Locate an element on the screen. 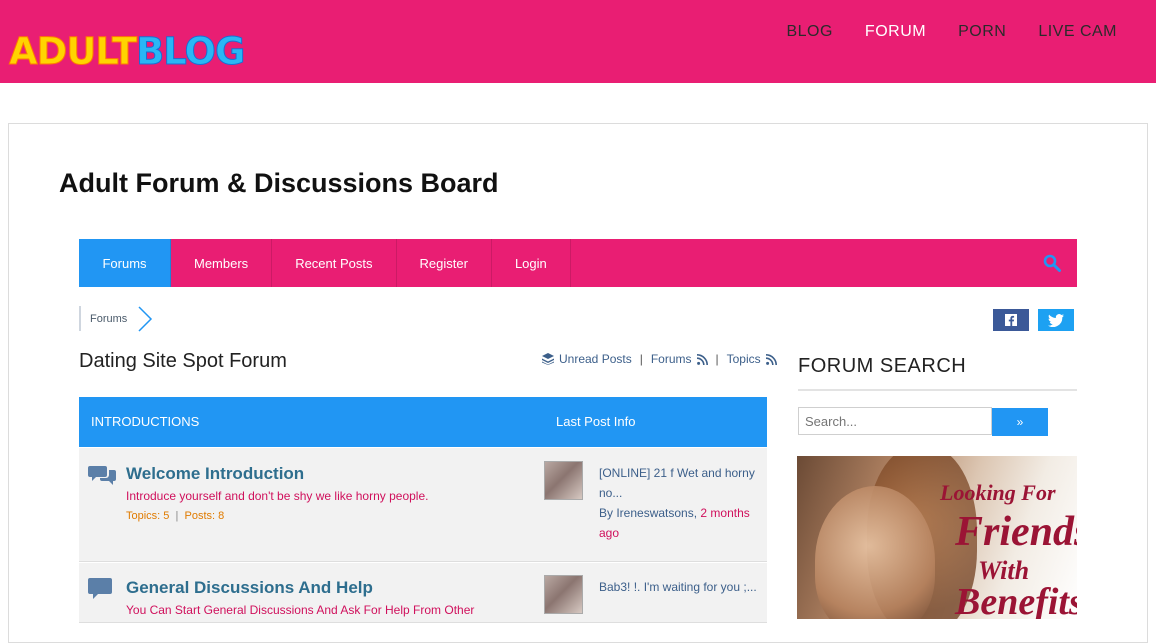  breadcrumb-arrow-icon is located at coordinates (145, 319).